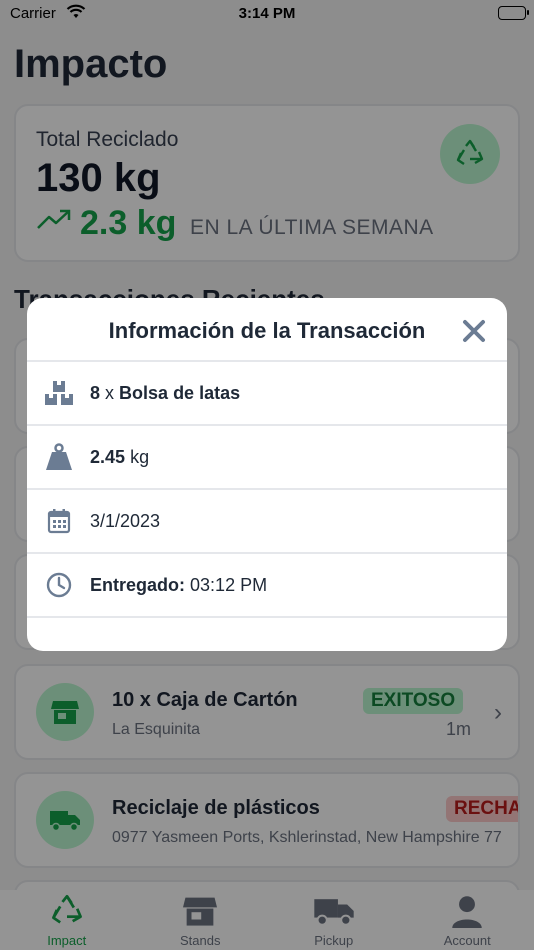 The height and width of the screenshot is (950, 534). What do you see at coordinates (180, 392) in the screenshot?
I see `item-name: Bolsa de latas` at bounding box center [180, 392].